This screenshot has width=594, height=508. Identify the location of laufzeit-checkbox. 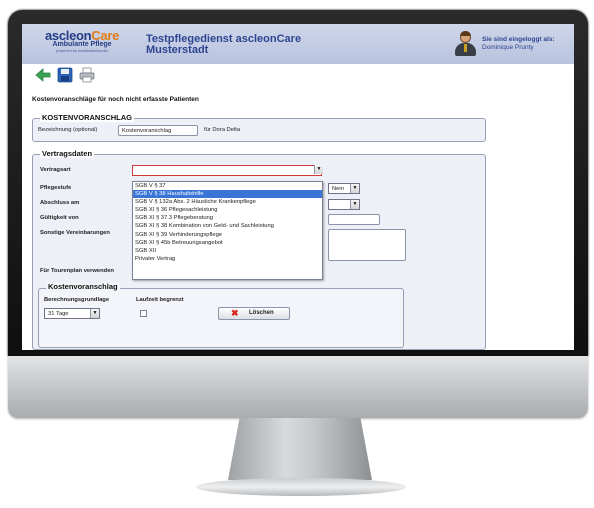
(143, 313).